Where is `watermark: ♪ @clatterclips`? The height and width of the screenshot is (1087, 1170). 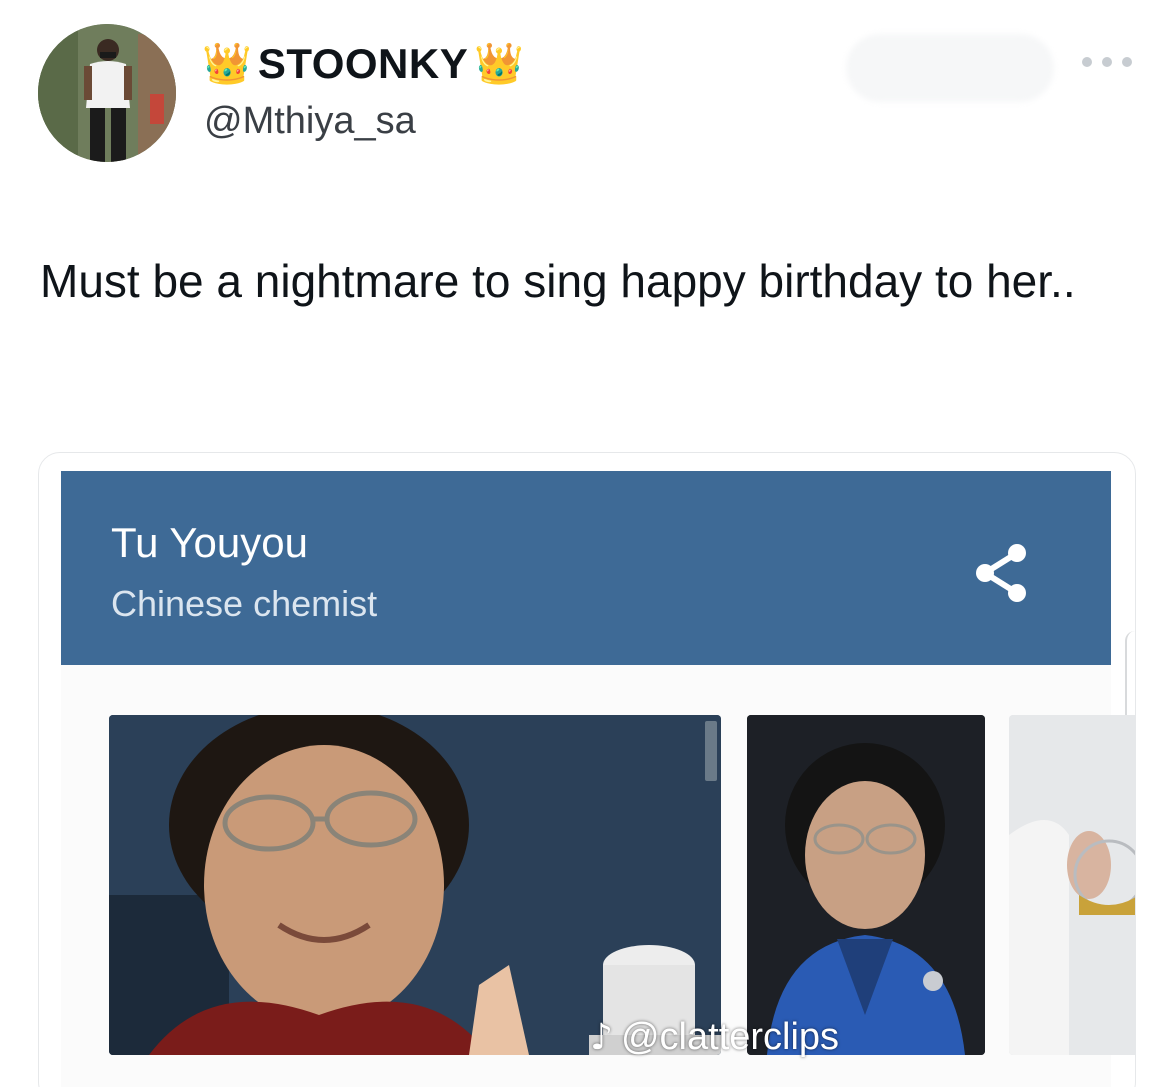
watermark: ♪ @clatterclips is located at coordinates (714, 1037).